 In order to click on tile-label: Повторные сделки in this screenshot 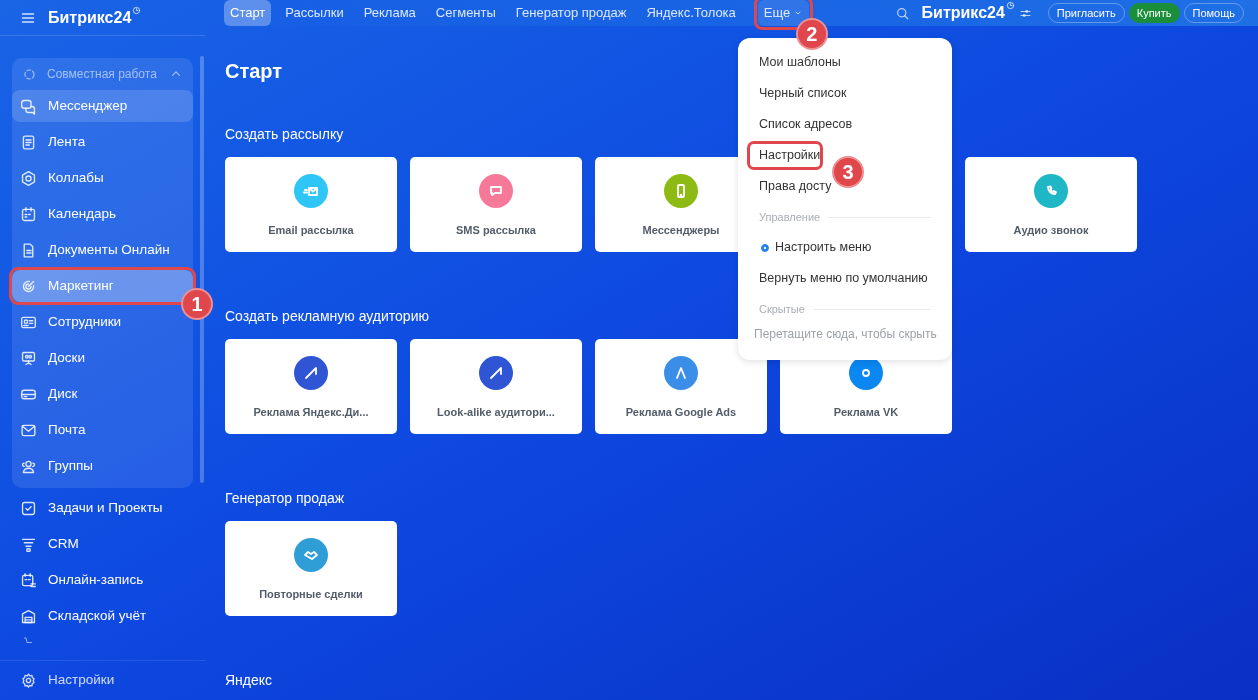, I will do `click(311, 594)`.